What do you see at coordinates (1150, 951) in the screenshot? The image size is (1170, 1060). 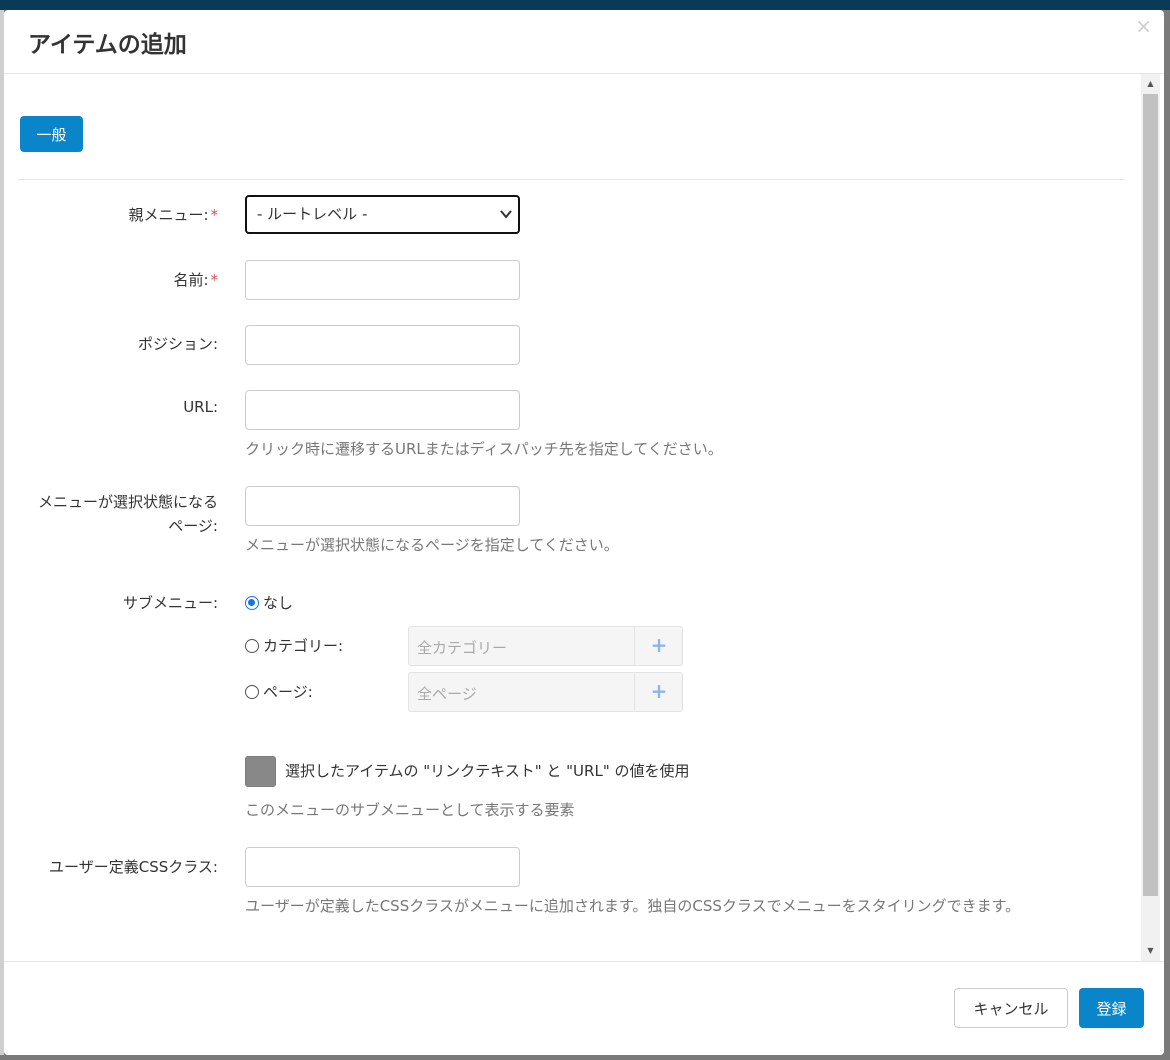 I see `scroll-down-icon: ▼` at bounding box center [1150, 951].